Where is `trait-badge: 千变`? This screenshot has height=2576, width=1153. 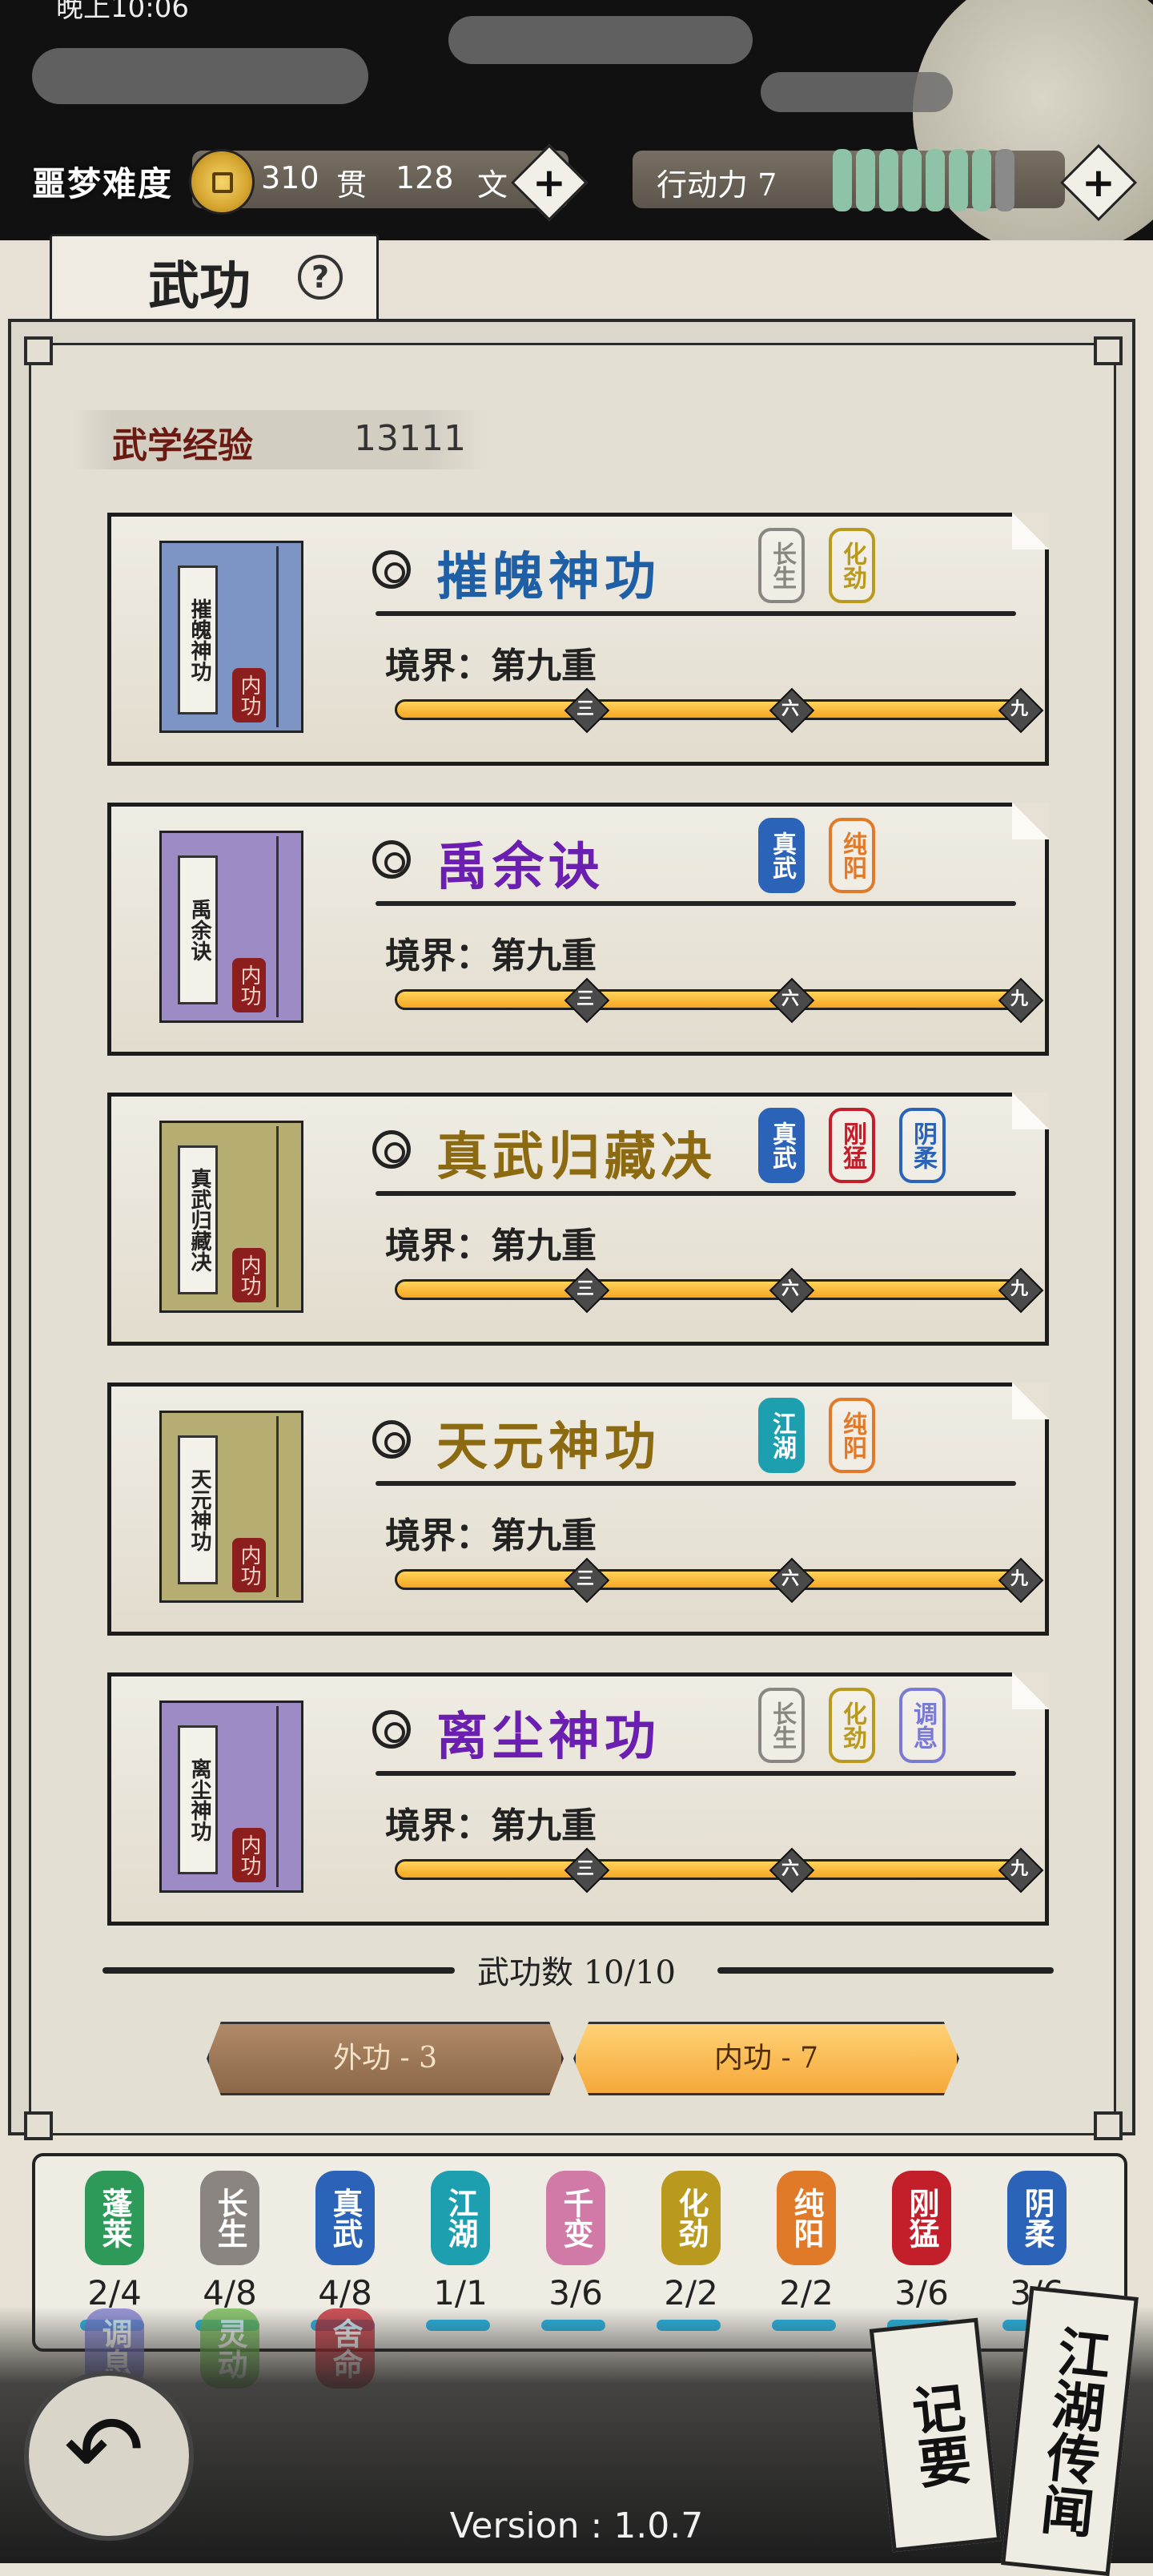
trait-badge: 千变 is located at coordinates (576, 2218).